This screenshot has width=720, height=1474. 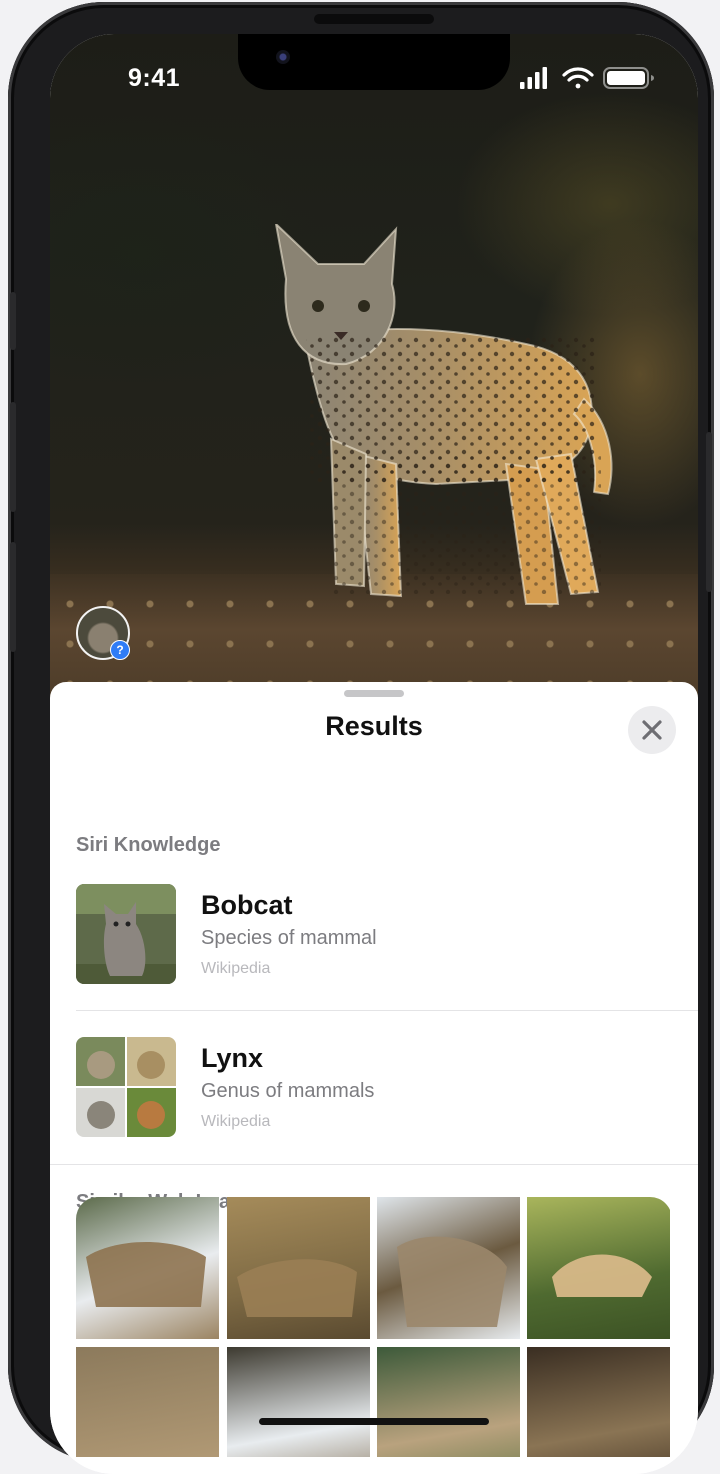 I want to click on cellular-signal-icon, so click(x=533, y=78).